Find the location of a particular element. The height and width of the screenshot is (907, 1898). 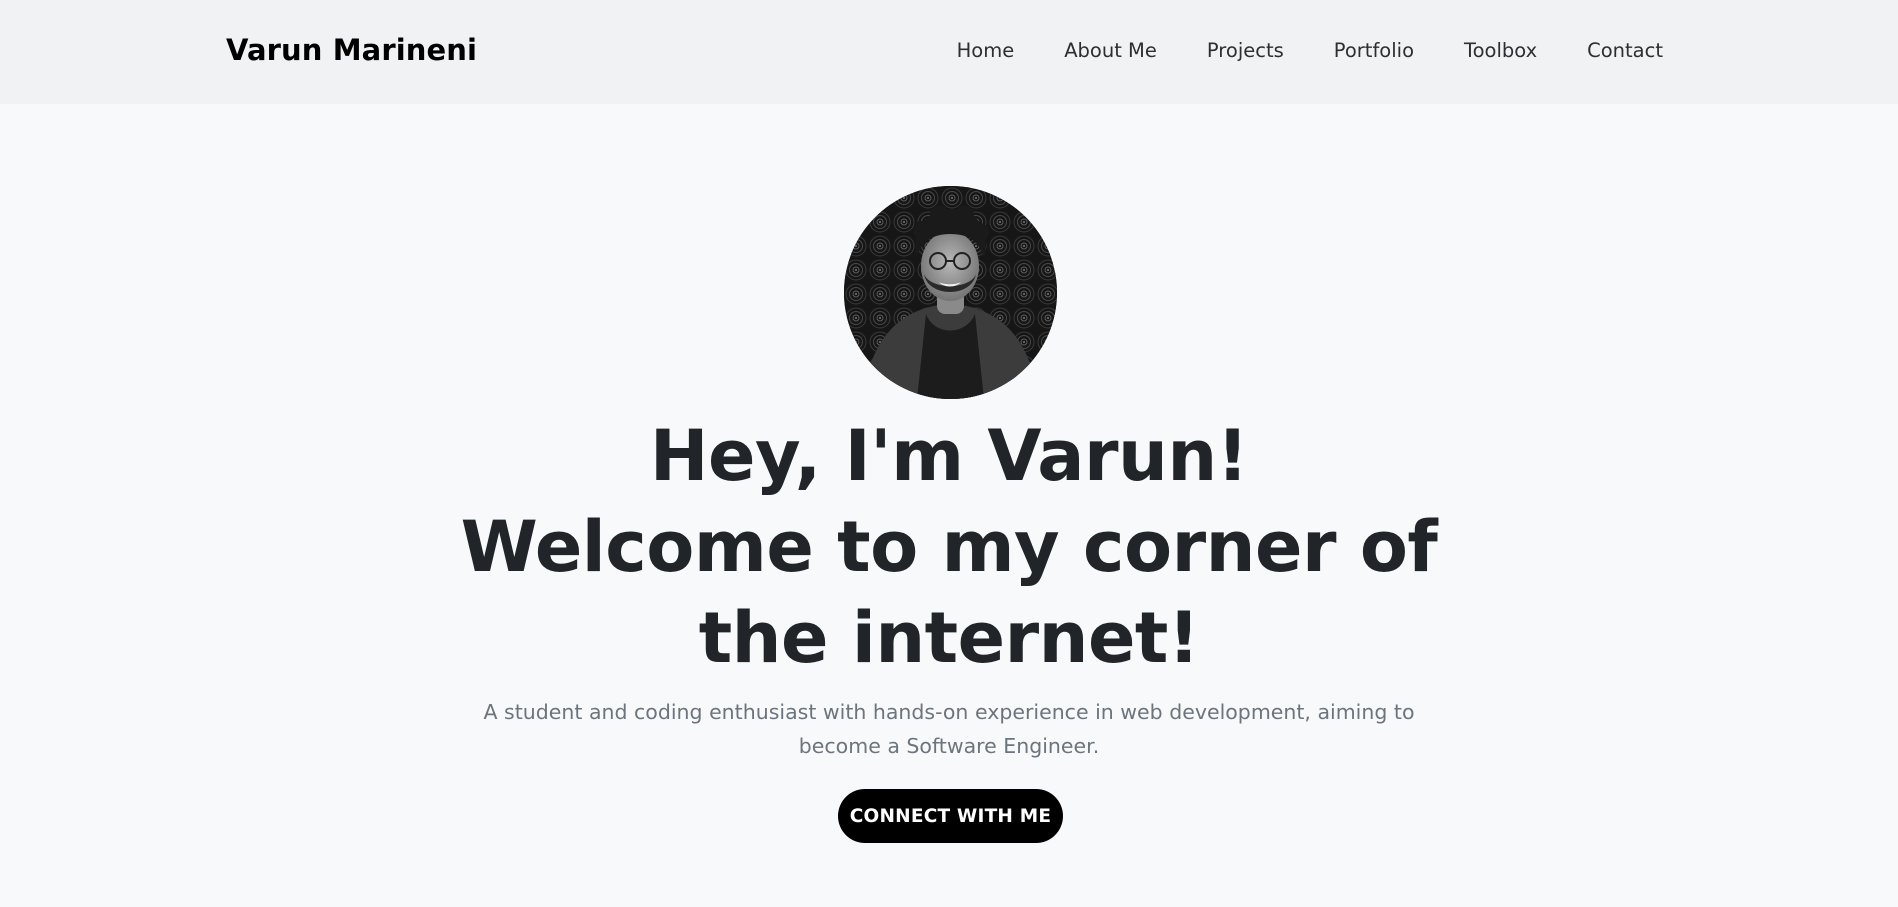

brand-logo: Varun Marineni is located at coordinates (351, 50).